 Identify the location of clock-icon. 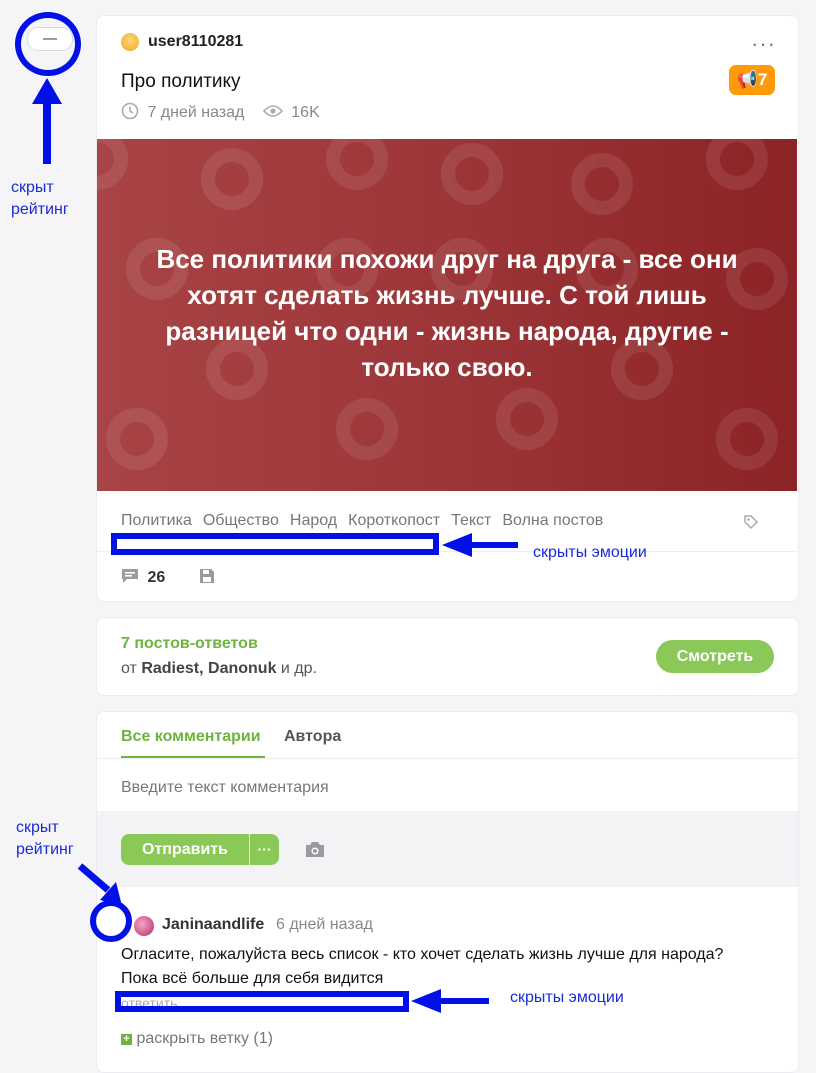
(130, 111).